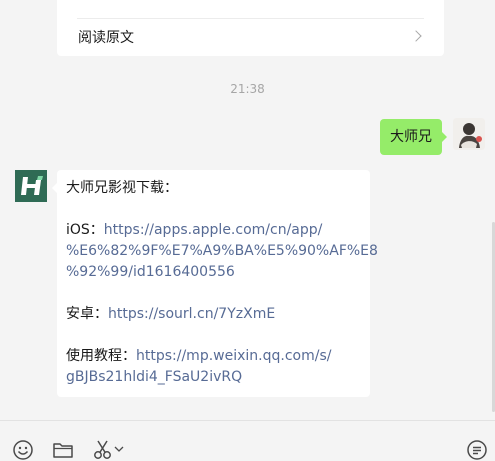 This screenshot has height=461, width=495. I want to click on chat-history-icon, so click(477, 450).